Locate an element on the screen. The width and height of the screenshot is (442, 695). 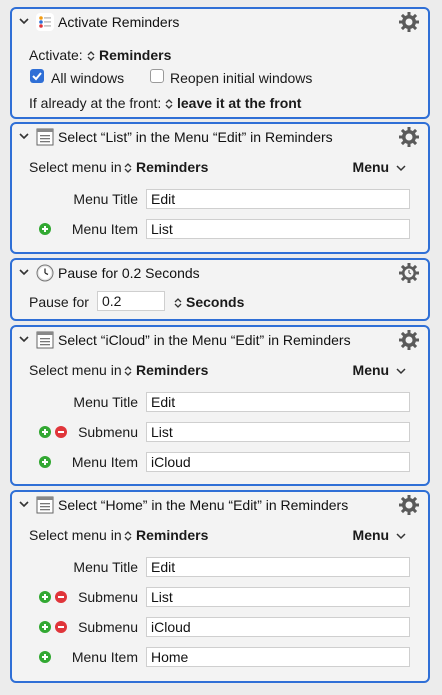
all-windows-label: All windows is located at coordinates (88, 78).